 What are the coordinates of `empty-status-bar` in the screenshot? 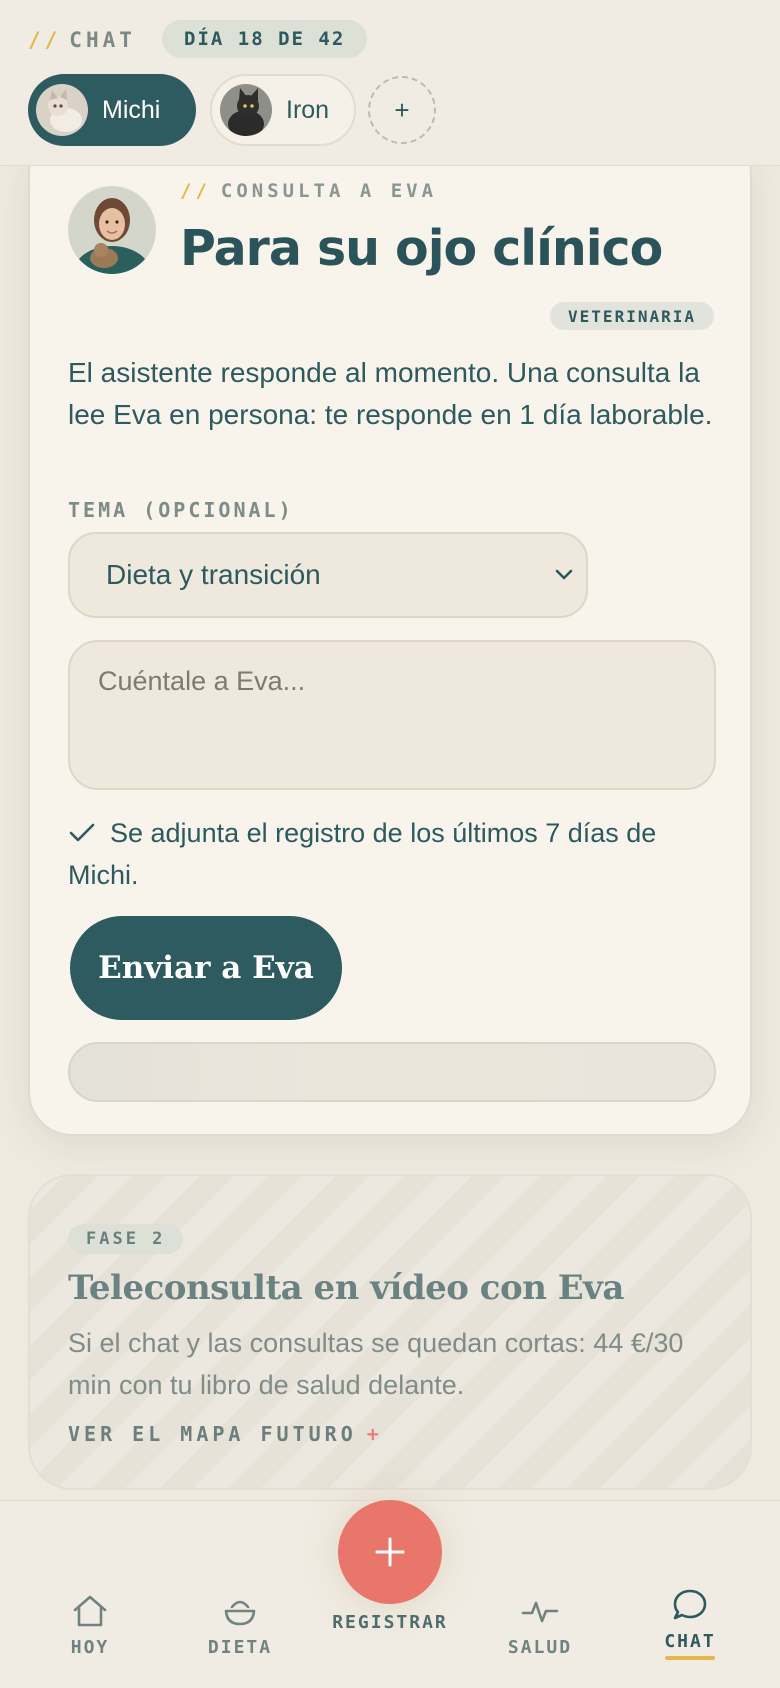 It's located at (392, 1072).